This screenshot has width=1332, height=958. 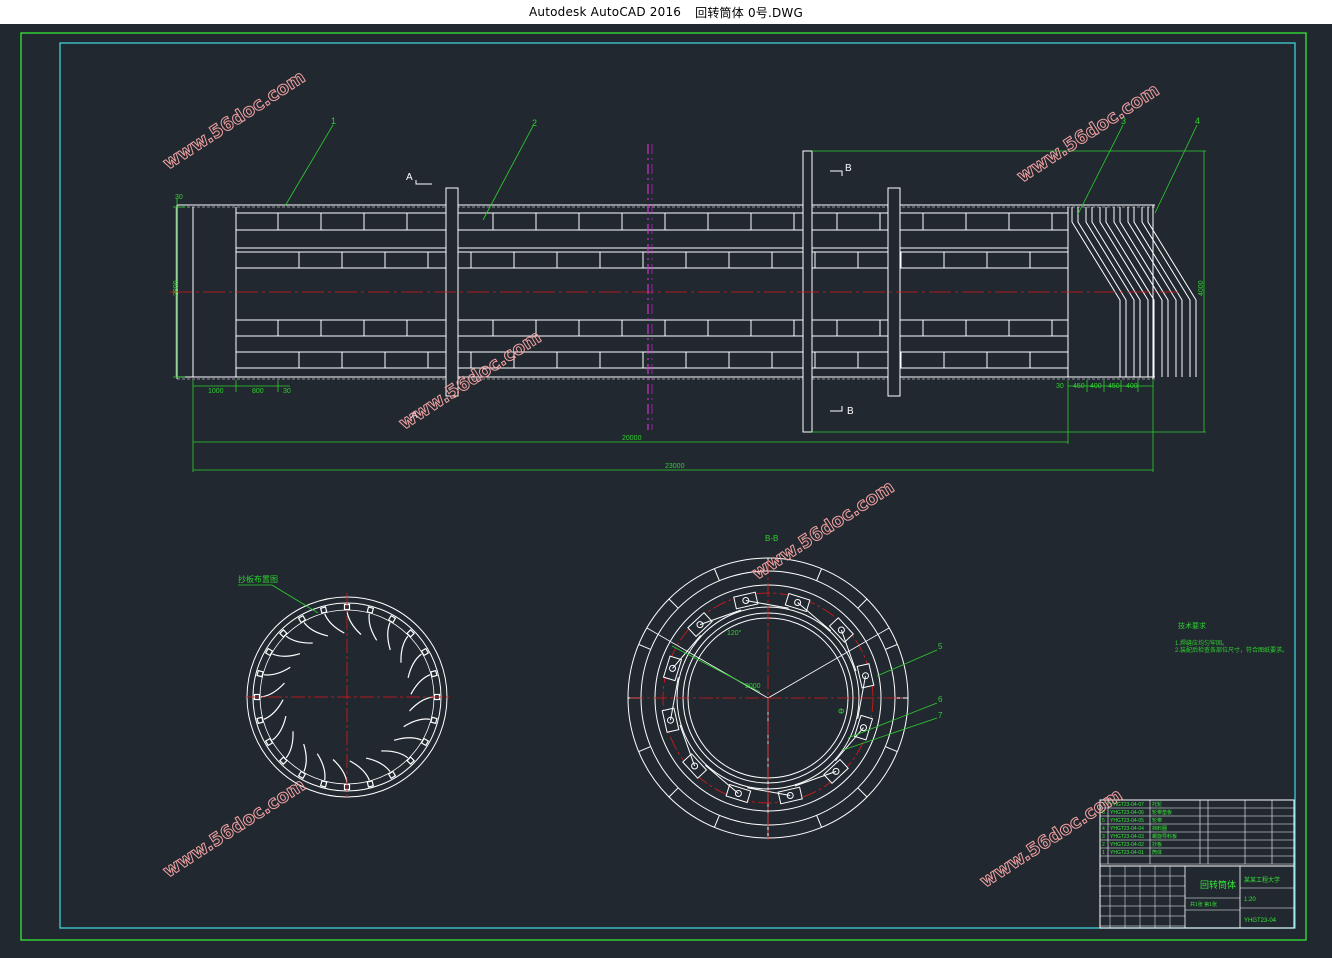 I want to click on bom-code: YHGT23-04-01, so click(x=1127, y=853).